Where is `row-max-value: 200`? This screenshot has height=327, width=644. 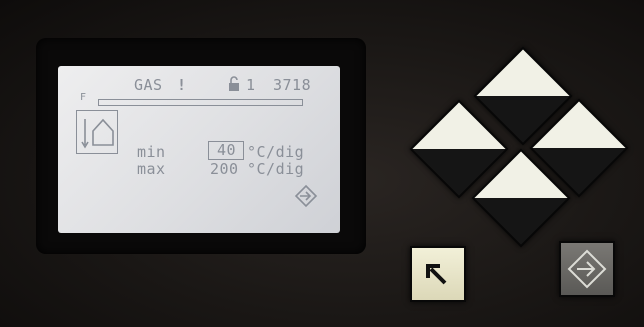 row-max-value: 200 is located at coordinates (224, 169).